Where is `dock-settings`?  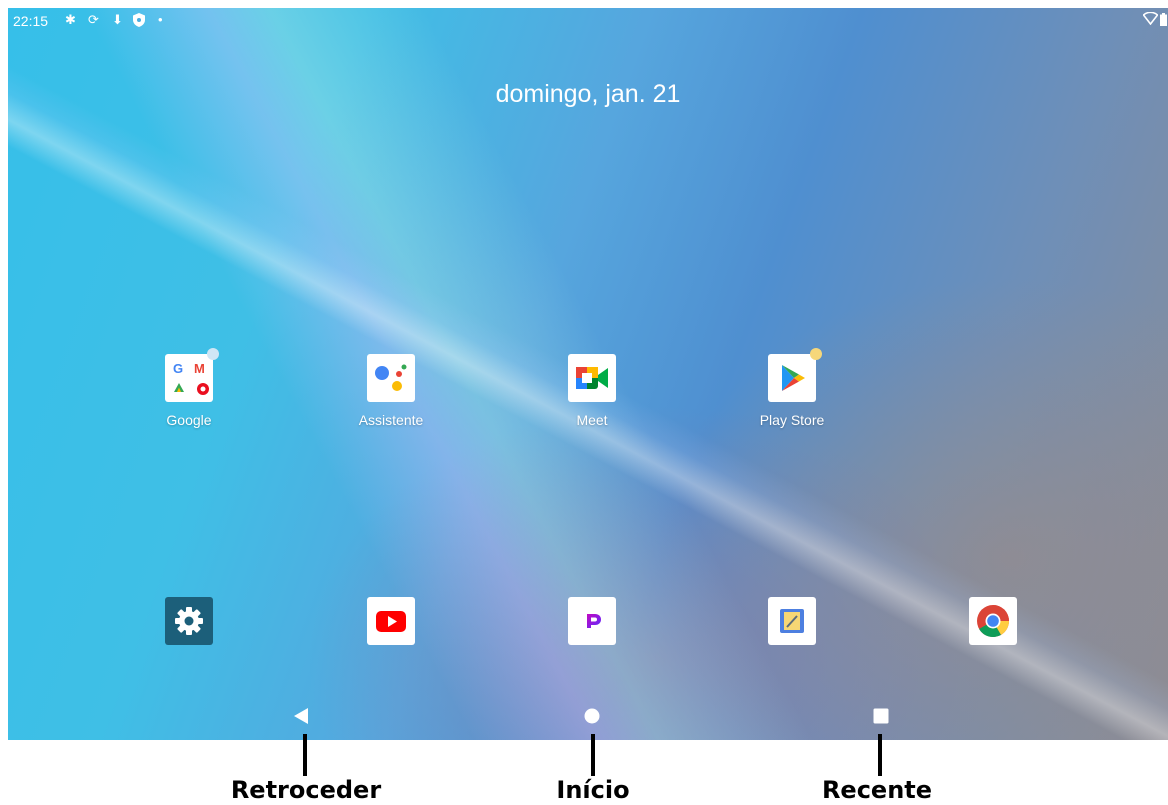 dock-settings is located at coordinates (189, 621).